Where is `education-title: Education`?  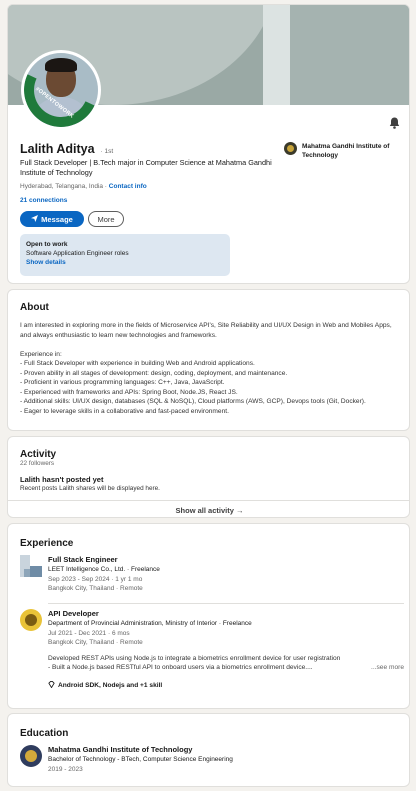
education-title: Education is located at coordinates (44, 733).